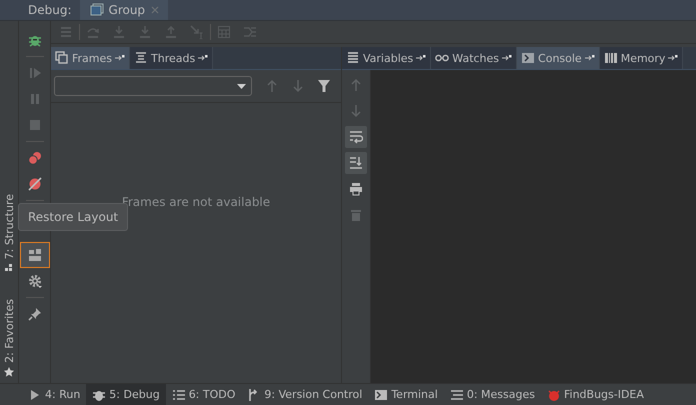 This screenshot has height=405, width=696. I want to click on scroll-to-end-icon, so click(356, 163).